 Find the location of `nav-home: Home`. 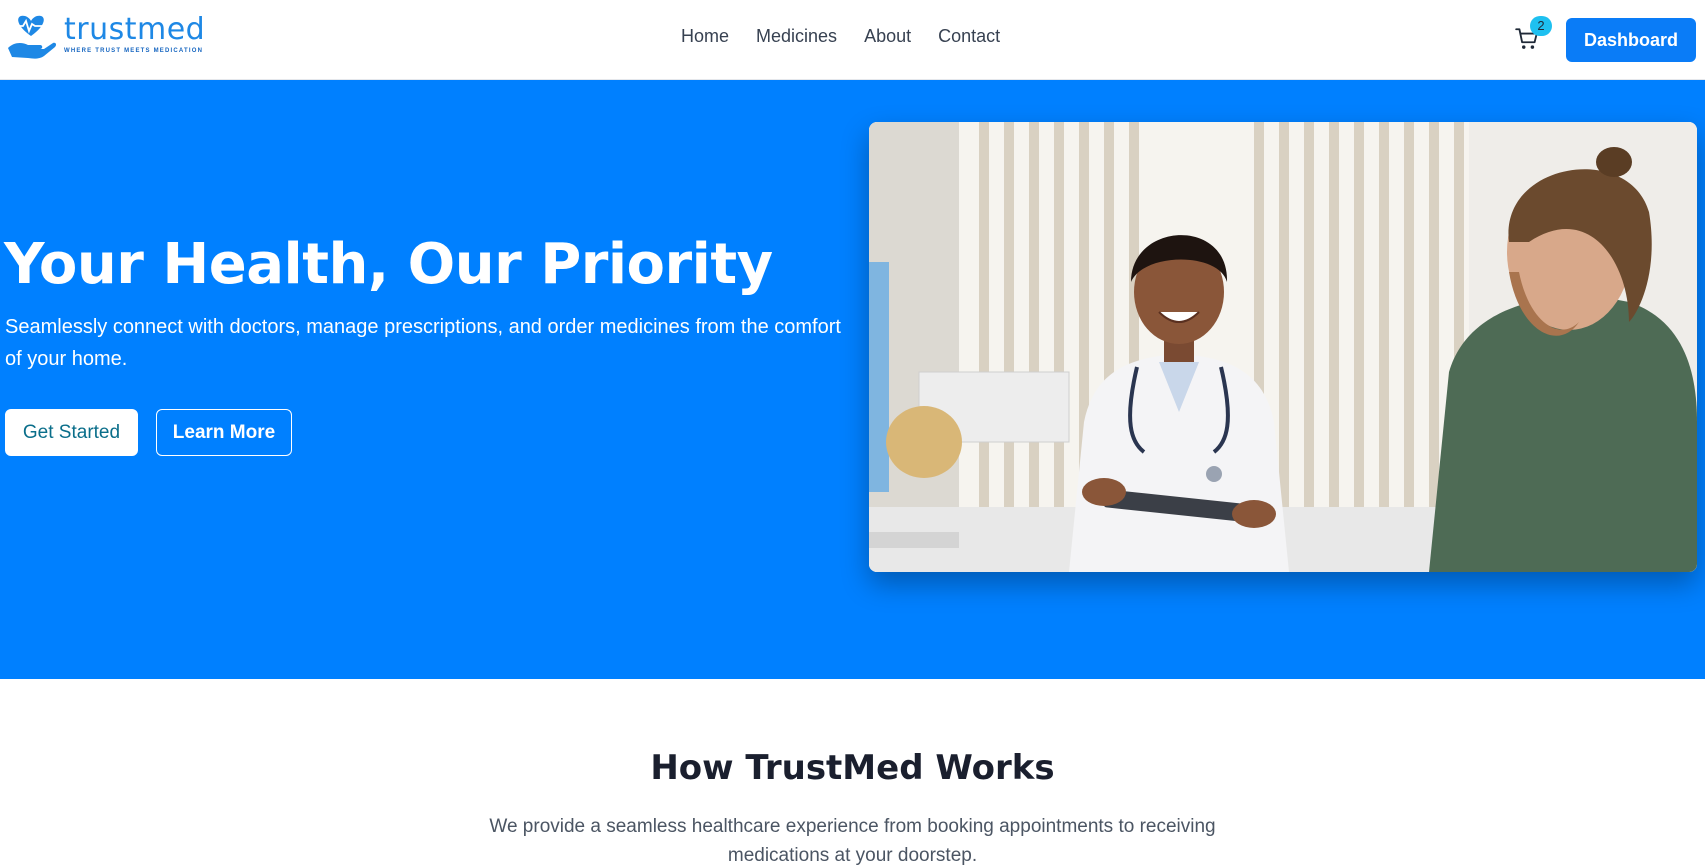

nav-home: Home is located at coordinates (705, 36).